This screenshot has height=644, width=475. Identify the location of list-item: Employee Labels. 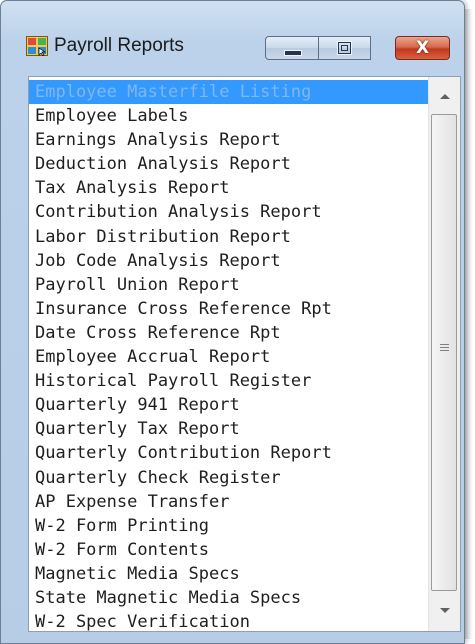
(228, 116).